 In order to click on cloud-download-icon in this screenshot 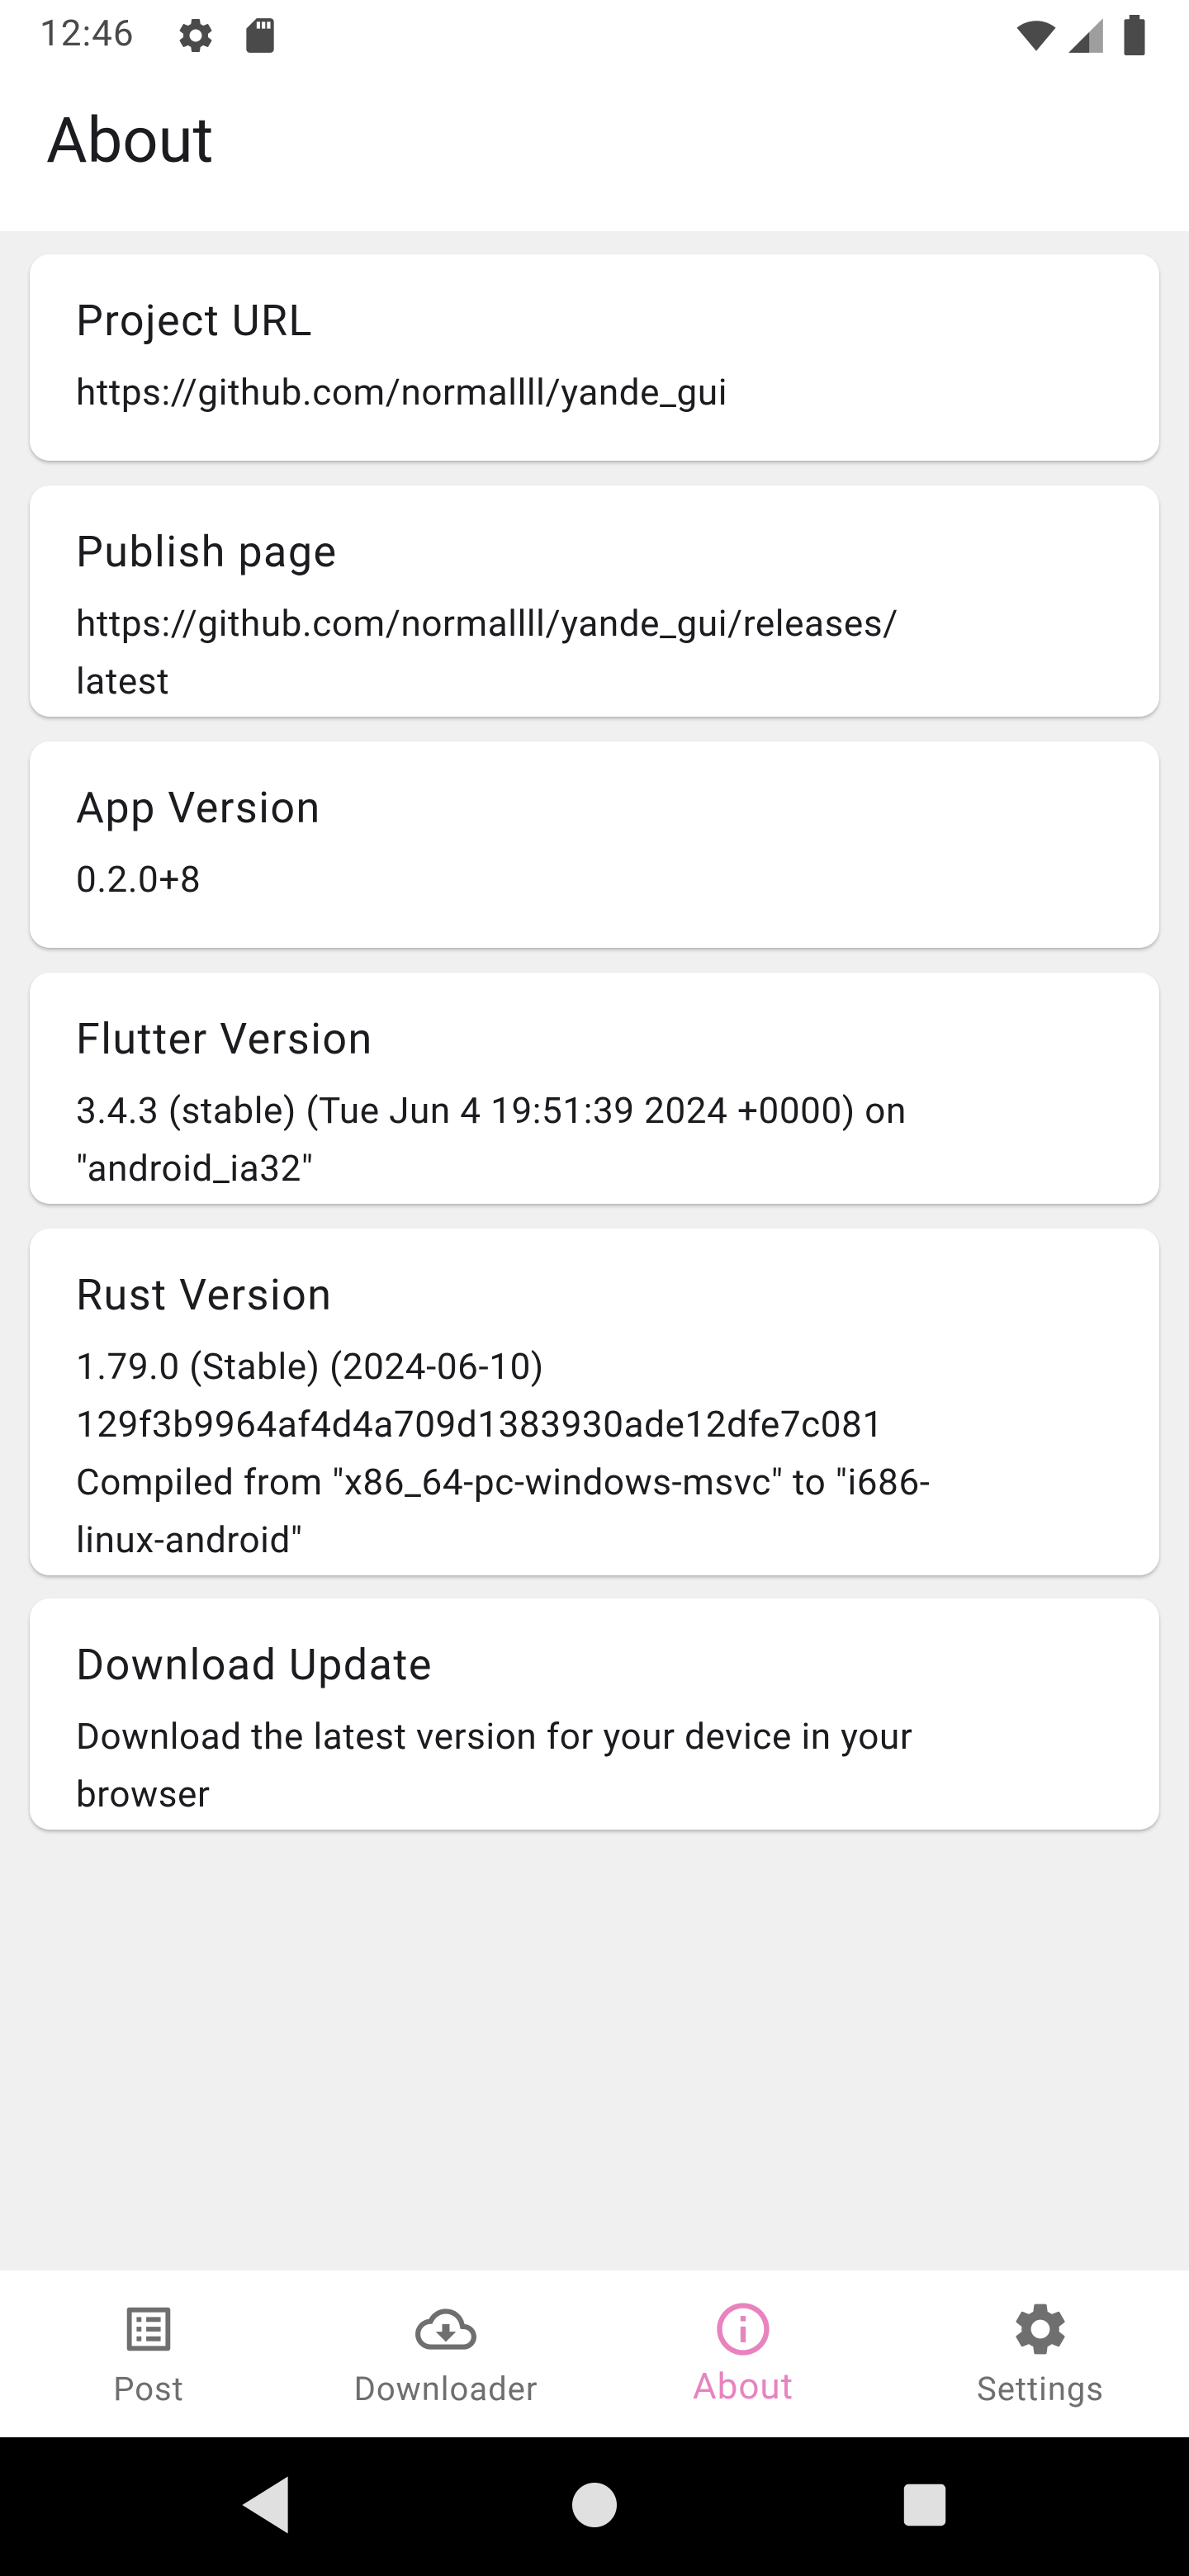, I will do `click(446, 2331)`.